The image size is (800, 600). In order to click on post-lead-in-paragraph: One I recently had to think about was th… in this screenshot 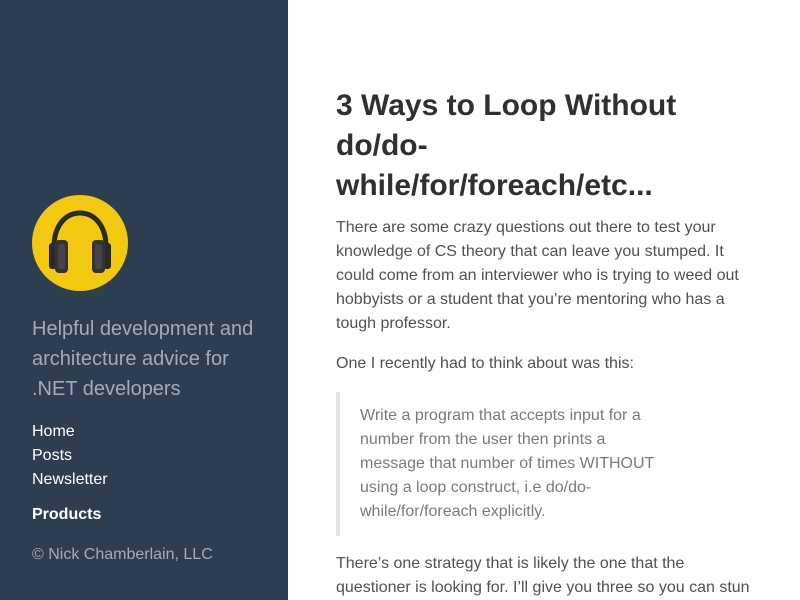, I will do `click(485, 363)`.